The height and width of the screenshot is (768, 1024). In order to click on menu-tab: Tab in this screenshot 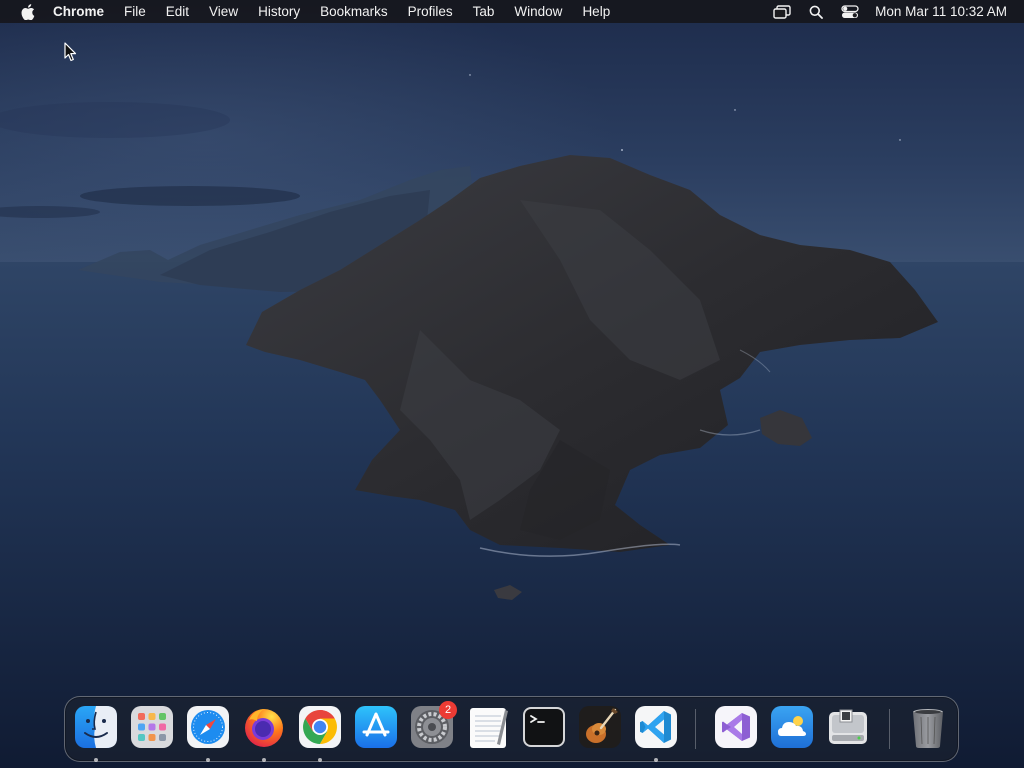, I will do `click(484, 11)`.